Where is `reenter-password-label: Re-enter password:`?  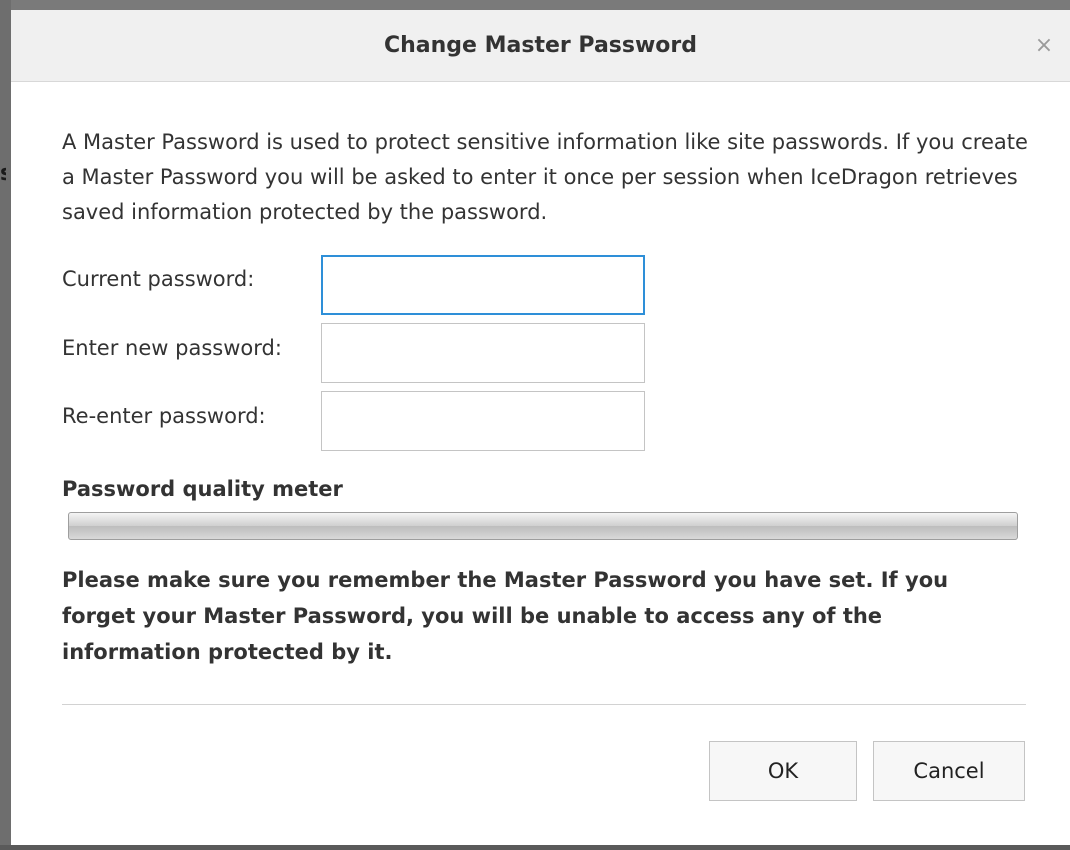 reenter-password-label: Re-enter password: is located at coordinates (164, 416).